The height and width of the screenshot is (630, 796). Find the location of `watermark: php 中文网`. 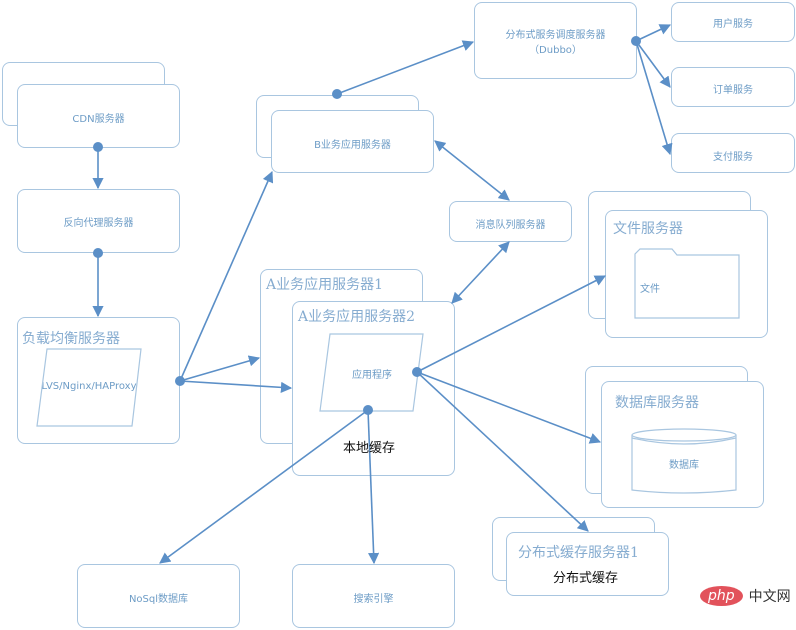

watermark: php 中文网 is located at coordinates (745, 596).